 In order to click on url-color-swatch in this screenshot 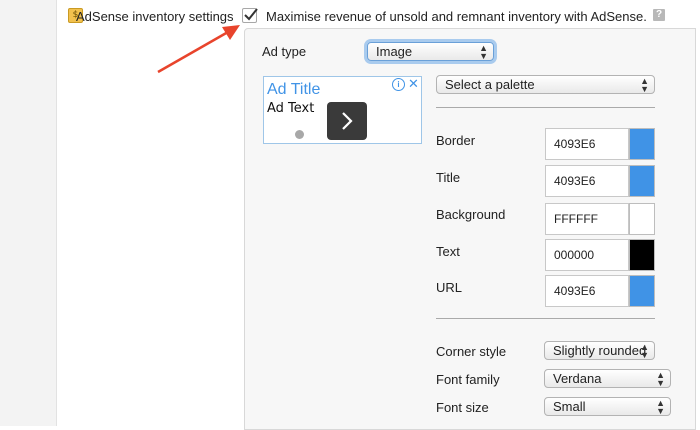, I will do `click(642, 291)`.